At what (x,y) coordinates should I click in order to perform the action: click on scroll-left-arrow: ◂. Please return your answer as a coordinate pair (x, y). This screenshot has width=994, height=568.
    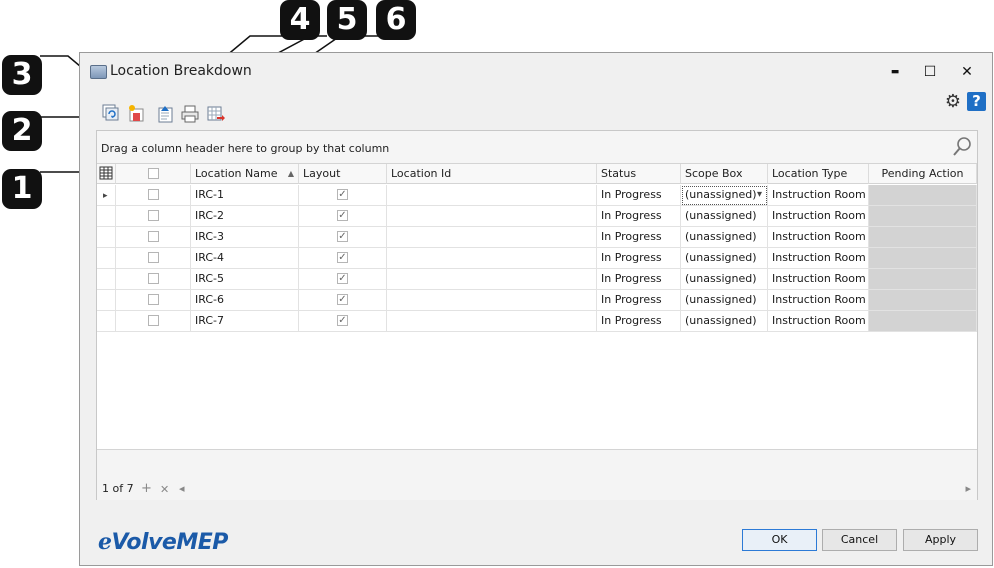
    Looking at the image, I should click on (182, 488).